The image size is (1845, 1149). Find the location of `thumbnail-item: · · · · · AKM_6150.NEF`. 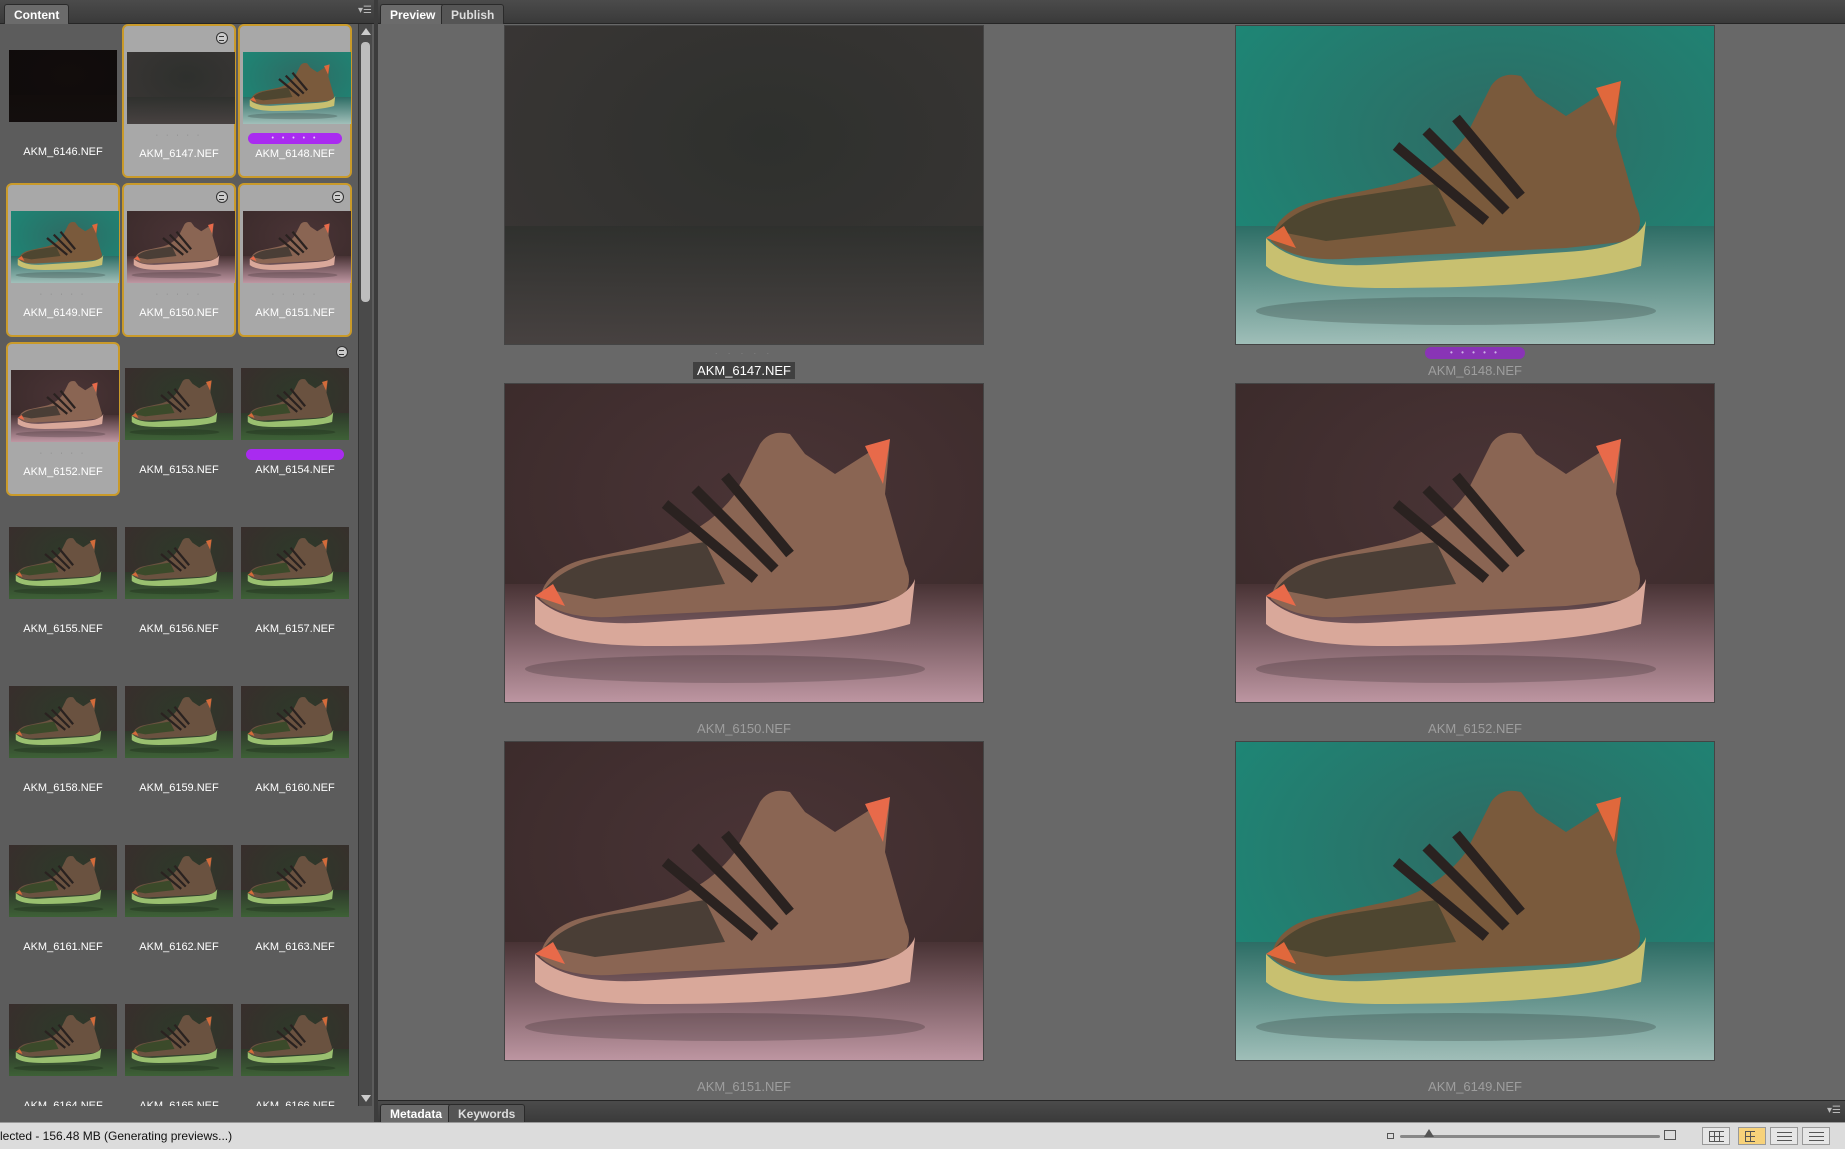

thumbnail-item: · · · · · AKM_6150.NEF is located at coordinates (179, 260).